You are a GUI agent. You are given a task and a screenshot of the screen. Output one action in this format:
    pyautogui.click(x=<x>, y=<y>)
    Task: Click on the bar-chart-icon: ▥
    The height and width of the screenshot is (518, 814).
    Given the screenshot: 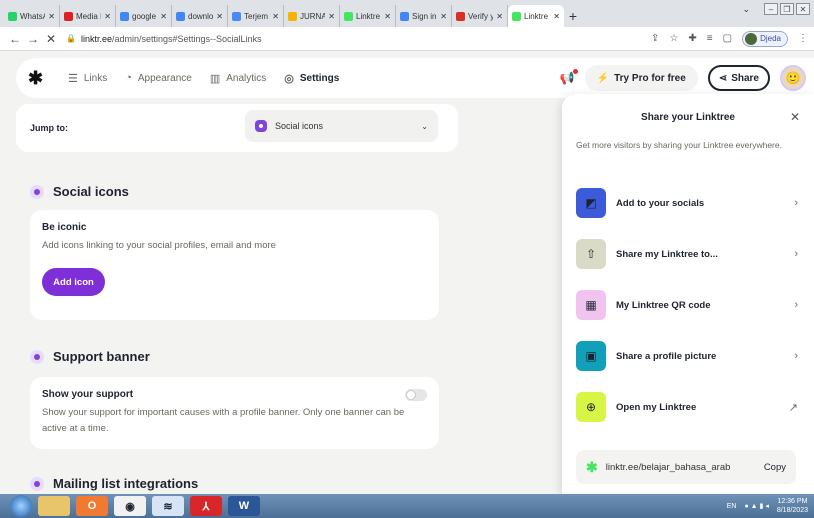 What is the action you would take?
    pyautogui.click(x=215, y=78)
    